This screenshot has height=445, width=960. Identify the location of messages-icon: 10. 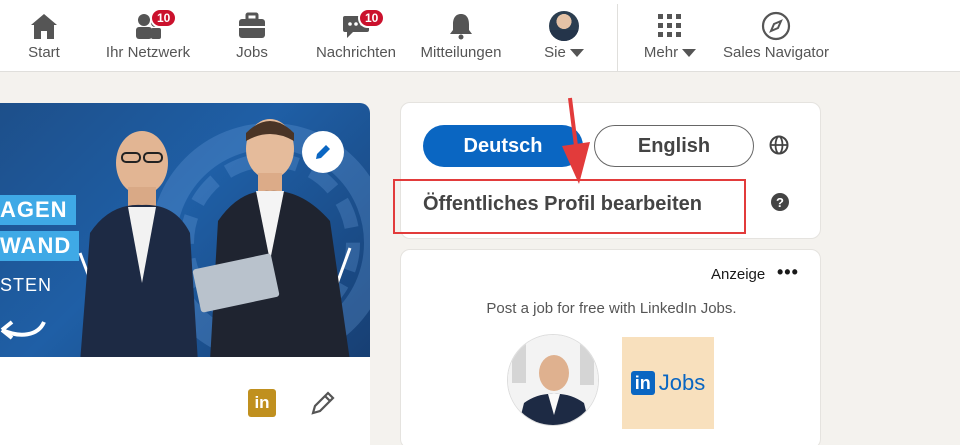
(361, 25).